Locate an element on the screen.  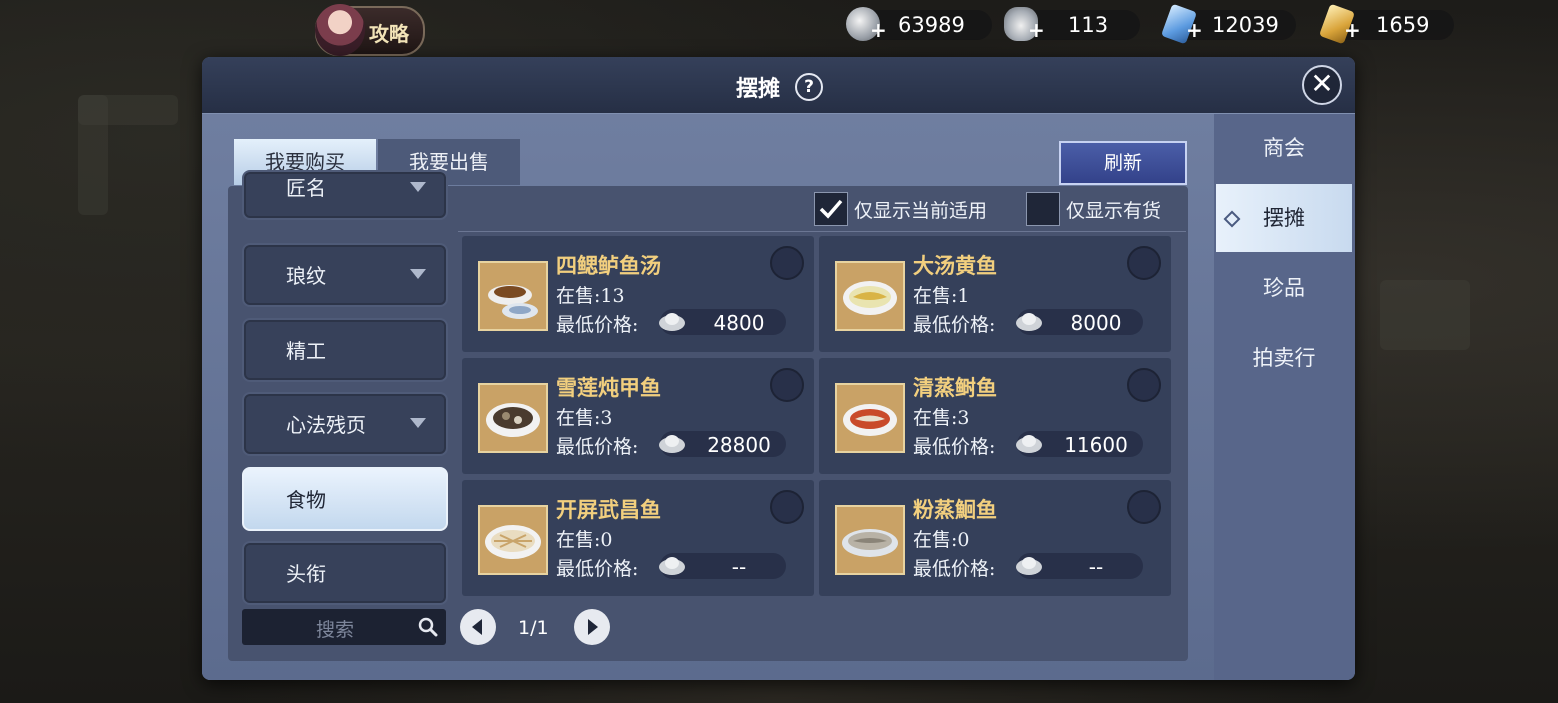
prev-page-button is located at coordinates (478, 627).